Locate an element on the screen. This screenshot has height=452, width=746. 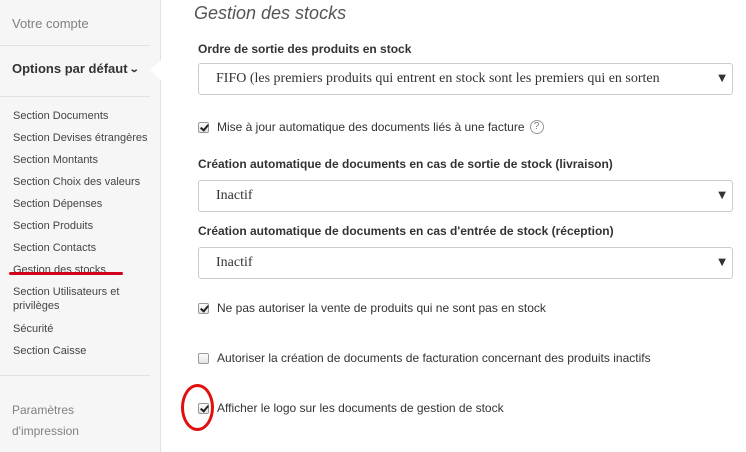
auto-create-out-select: Inactif ▼ is located at coordinates (465, 196).